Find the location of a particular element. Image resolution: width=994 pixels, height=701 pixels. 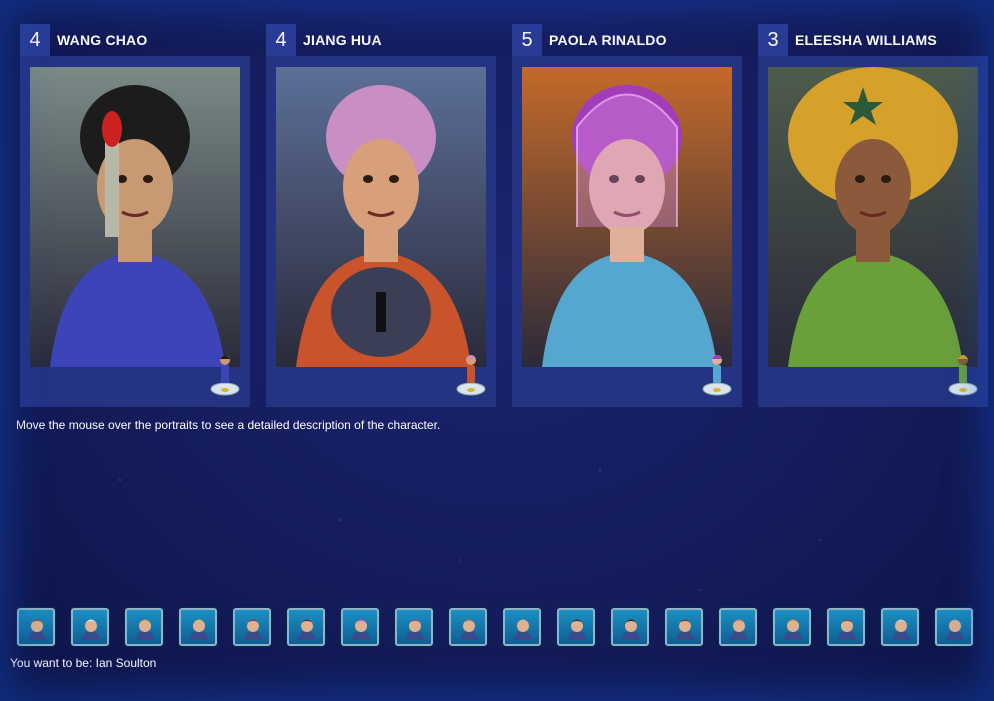

character-card: 4 WANG CHAO is located at coordinates (135, 215).